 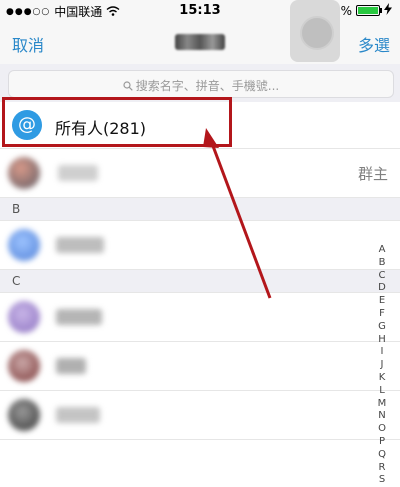 What do you see at coordinates (382, 455) in the screenshot?
I see `index-letter-q: Q` at bounding box center [382, 455].